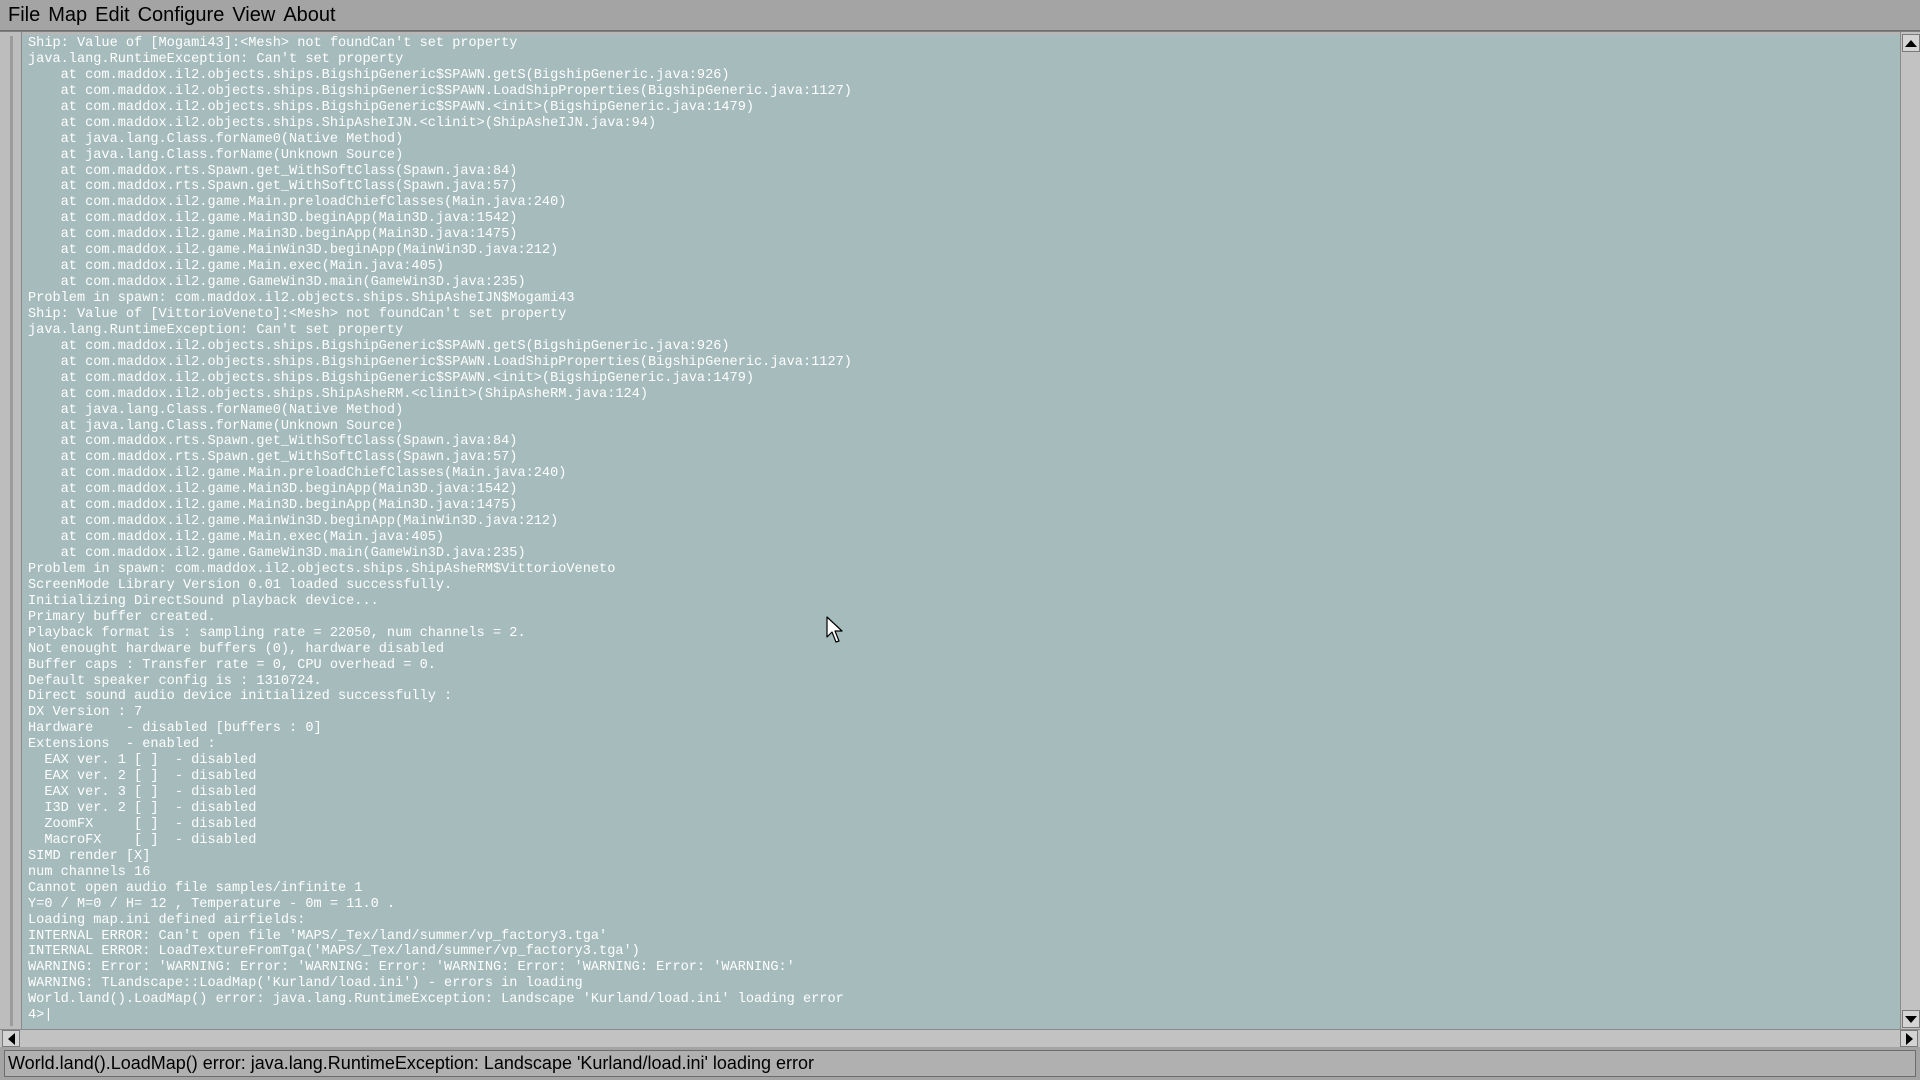 Image resolution: width=1920 pixels, height=1080 pixels. Describe the element at coordinates (85, 713) in the screenshot. I see `console-line: DX Version : 7` at that location.